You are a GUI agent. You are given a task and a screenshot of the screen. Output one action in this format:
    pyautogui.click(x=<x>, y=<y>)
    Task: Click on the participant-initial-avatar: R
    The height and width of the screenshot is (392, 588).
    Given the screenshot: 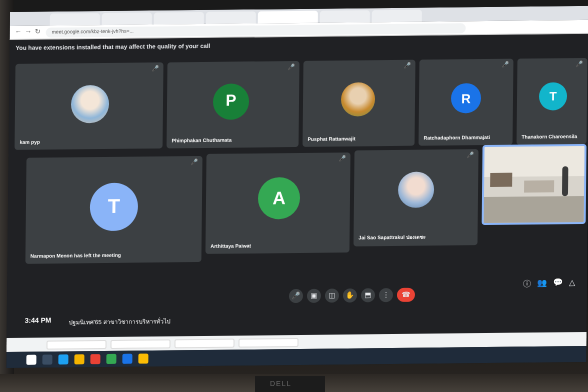 What is the action you would take?
    pyautogui.click(x=466, y=98)
    